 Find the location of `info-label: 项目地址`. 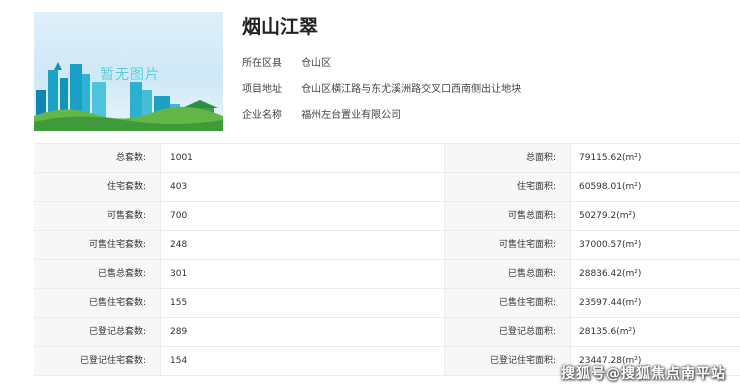

info-label: 项目地址 is located at coordinates (262, 89).